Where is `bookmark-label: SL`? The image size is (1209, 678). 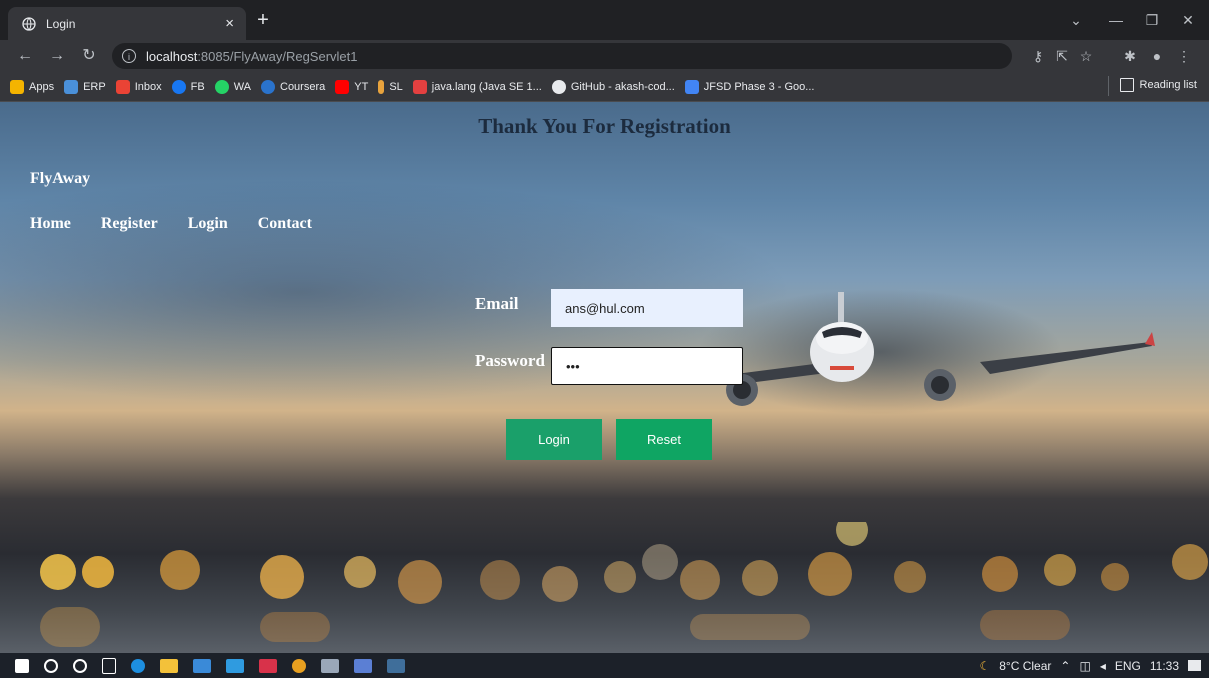
bookmark-label: SL is located at coordinates (396, 86).